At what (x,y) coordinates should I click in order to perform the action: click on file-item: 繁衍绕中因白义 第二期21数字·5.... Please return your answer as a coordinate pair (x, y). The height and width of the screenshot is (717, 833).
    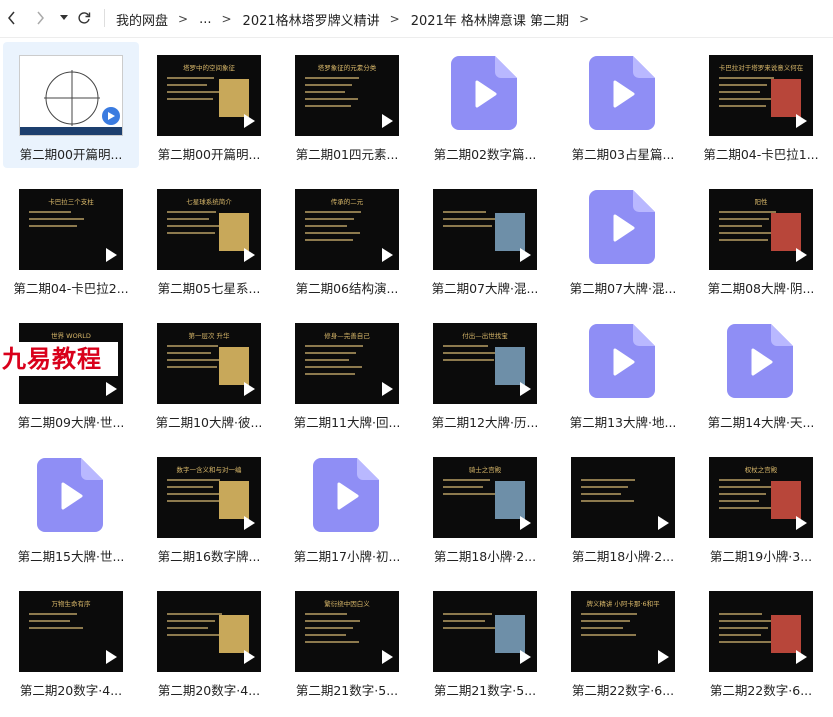
    Looking at the image, I should click on (347, 641).